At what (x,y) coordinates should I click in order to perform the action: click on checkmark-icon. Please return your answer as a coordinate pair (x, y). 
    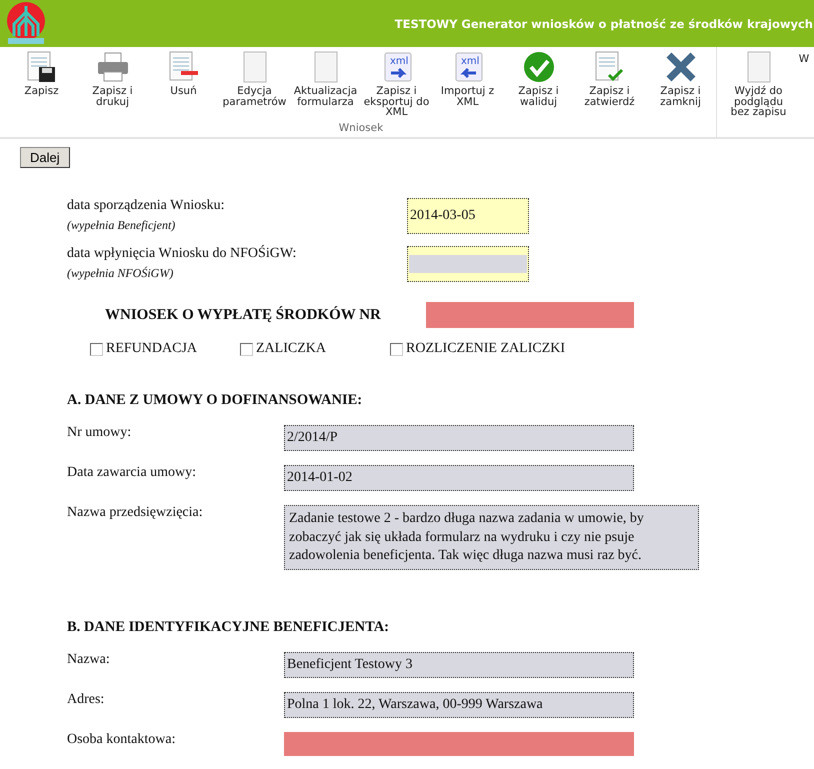
    Looking at the image, I should click on (538, 67).